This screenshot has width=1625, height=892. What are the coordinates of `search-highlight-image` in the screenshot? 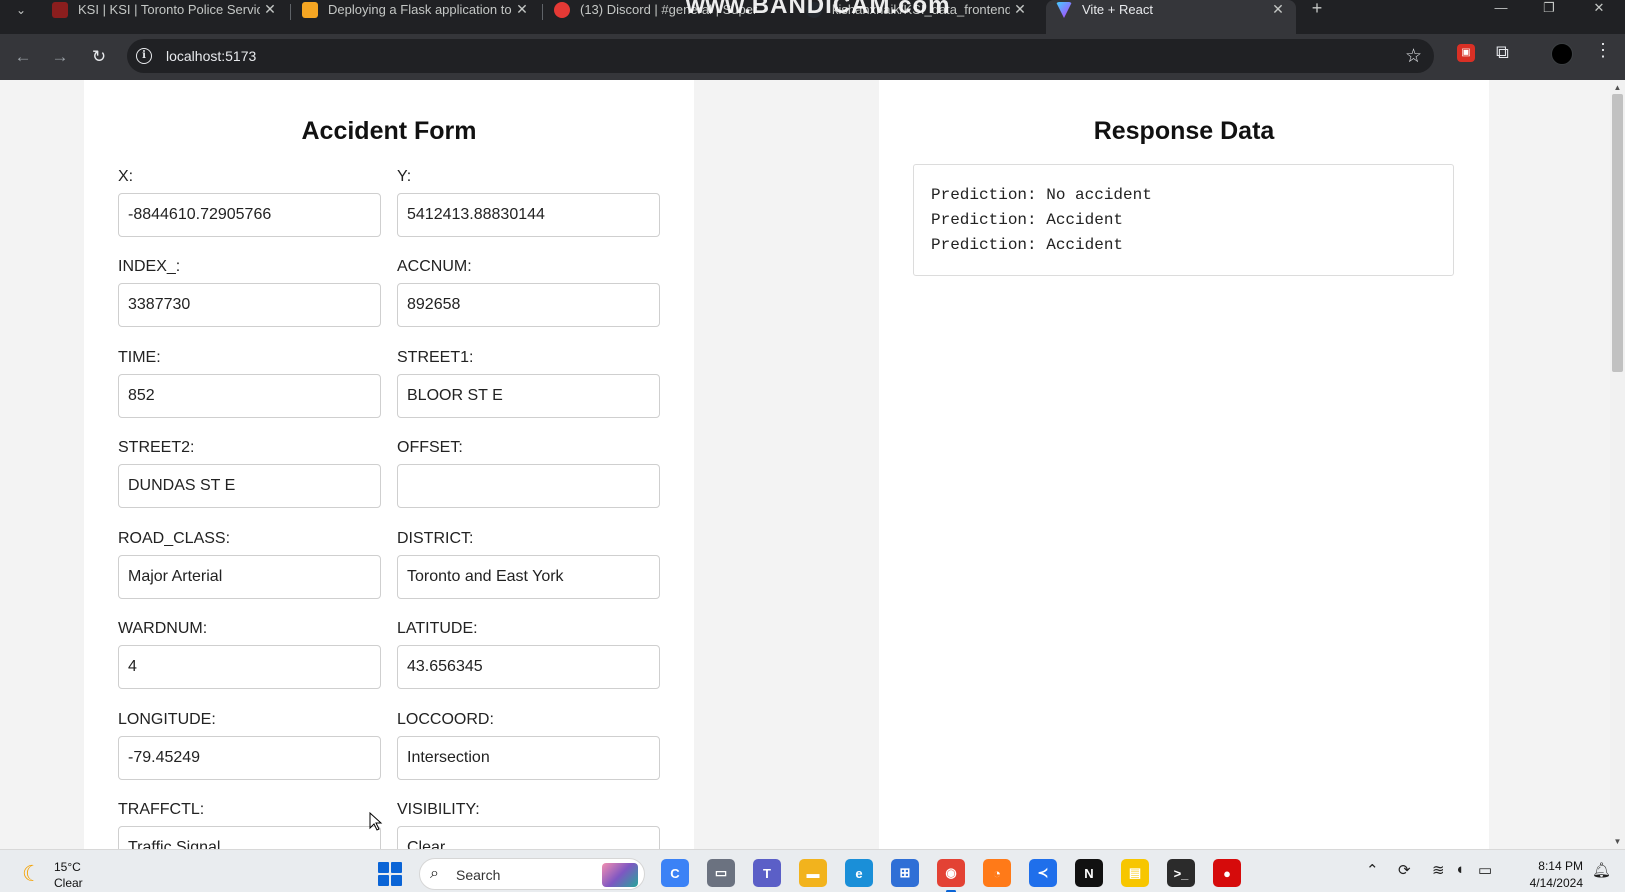 It's located at (620, 875).